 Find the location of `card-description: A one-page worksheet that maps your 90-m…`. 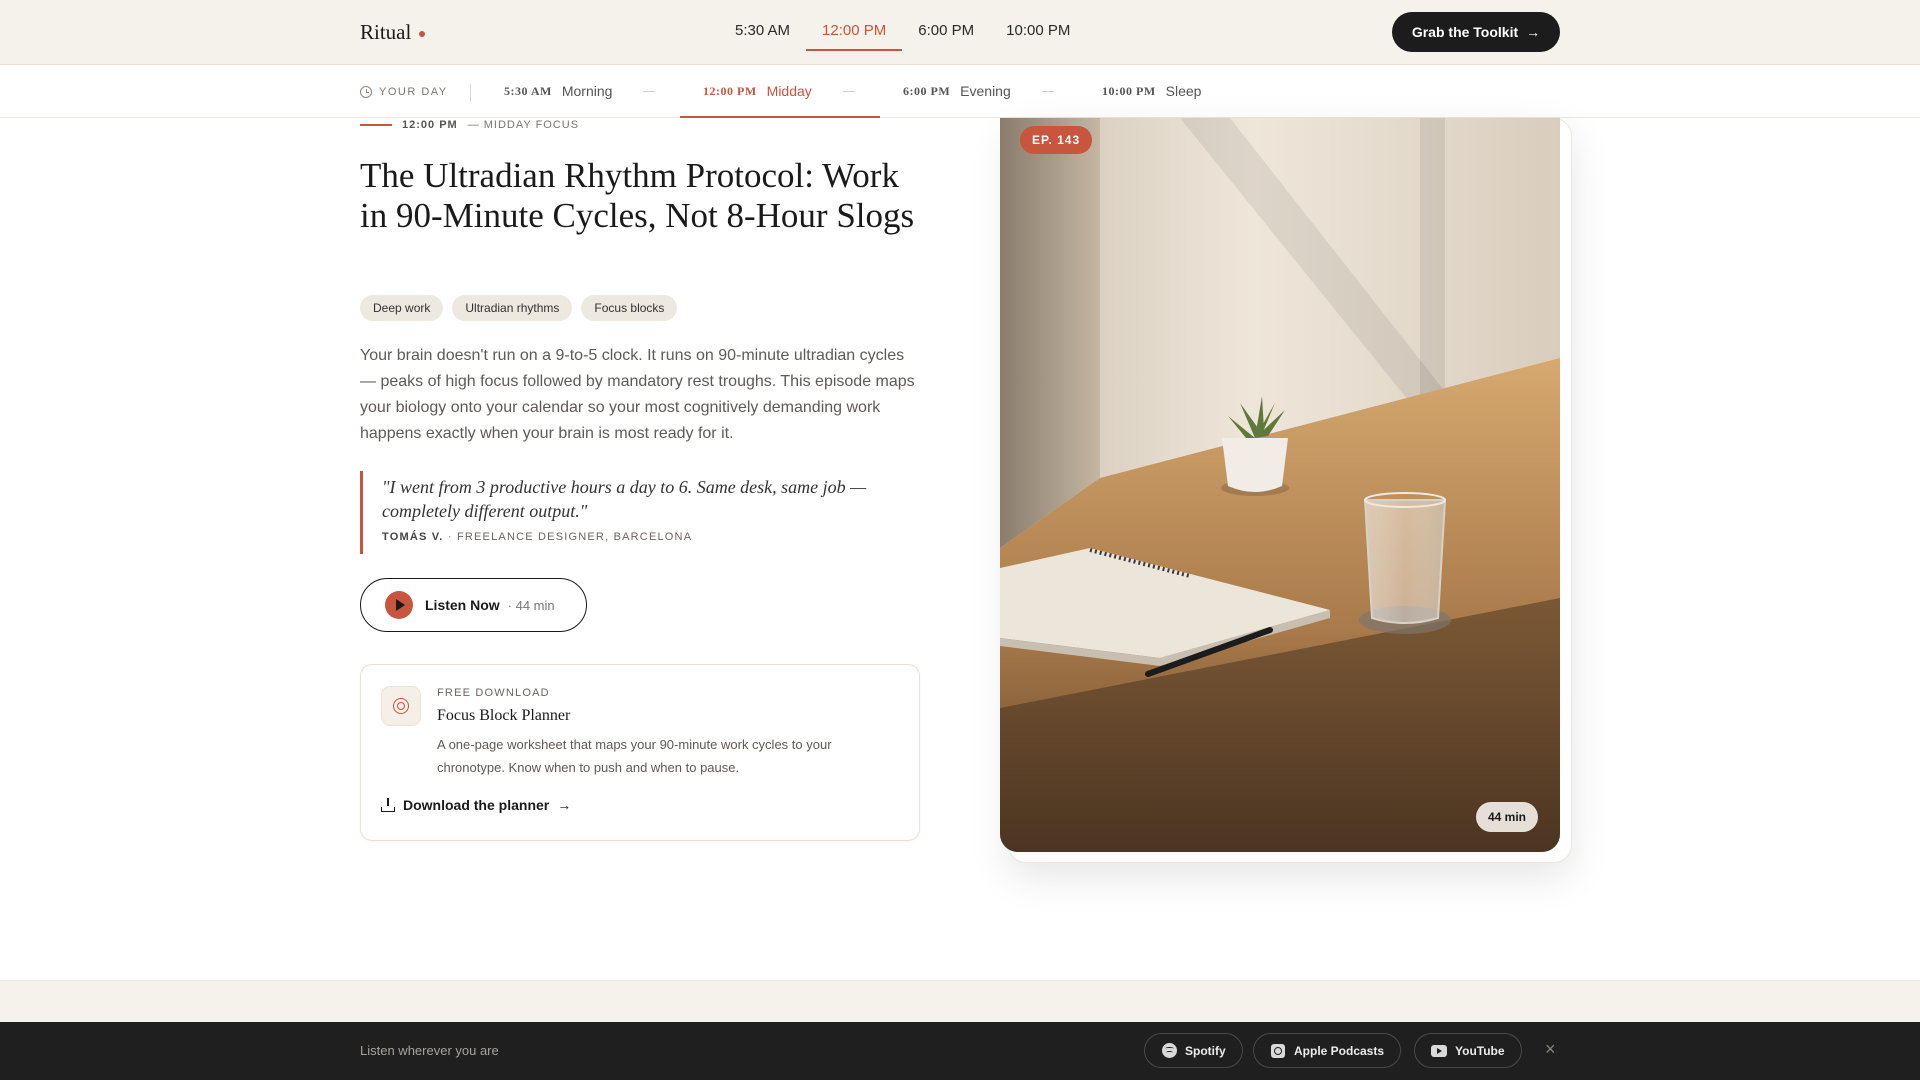

card-description: A one-page worksheet that maps your 90-m… is located at coordinates (634, 756).